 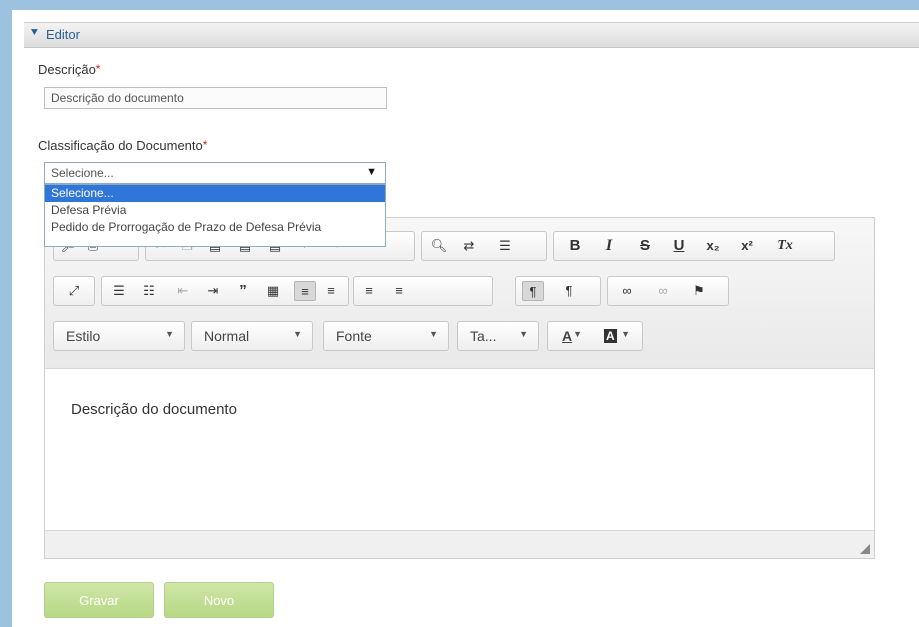 I want to click on descricao-label: Descrição*, so click(x=69, y=69).